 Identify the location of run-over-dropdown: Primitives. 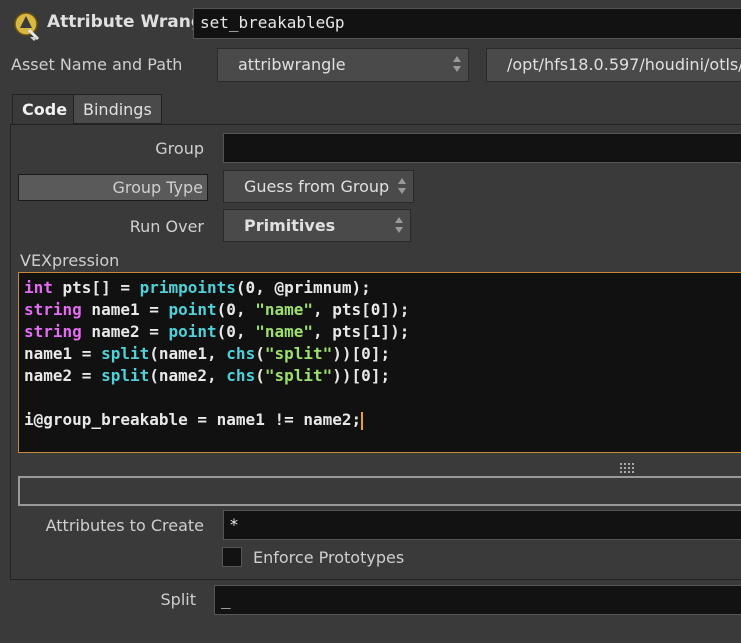
(317, 225).